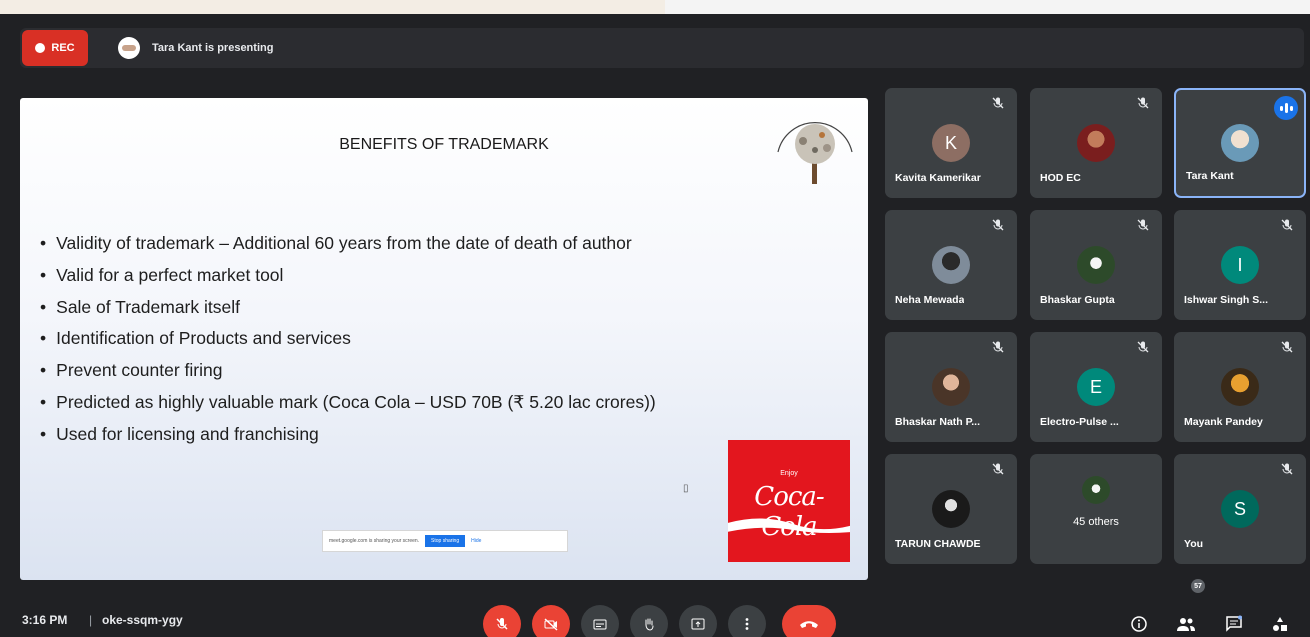  I want to click on avatar-initial: E, so click(1095, 386).